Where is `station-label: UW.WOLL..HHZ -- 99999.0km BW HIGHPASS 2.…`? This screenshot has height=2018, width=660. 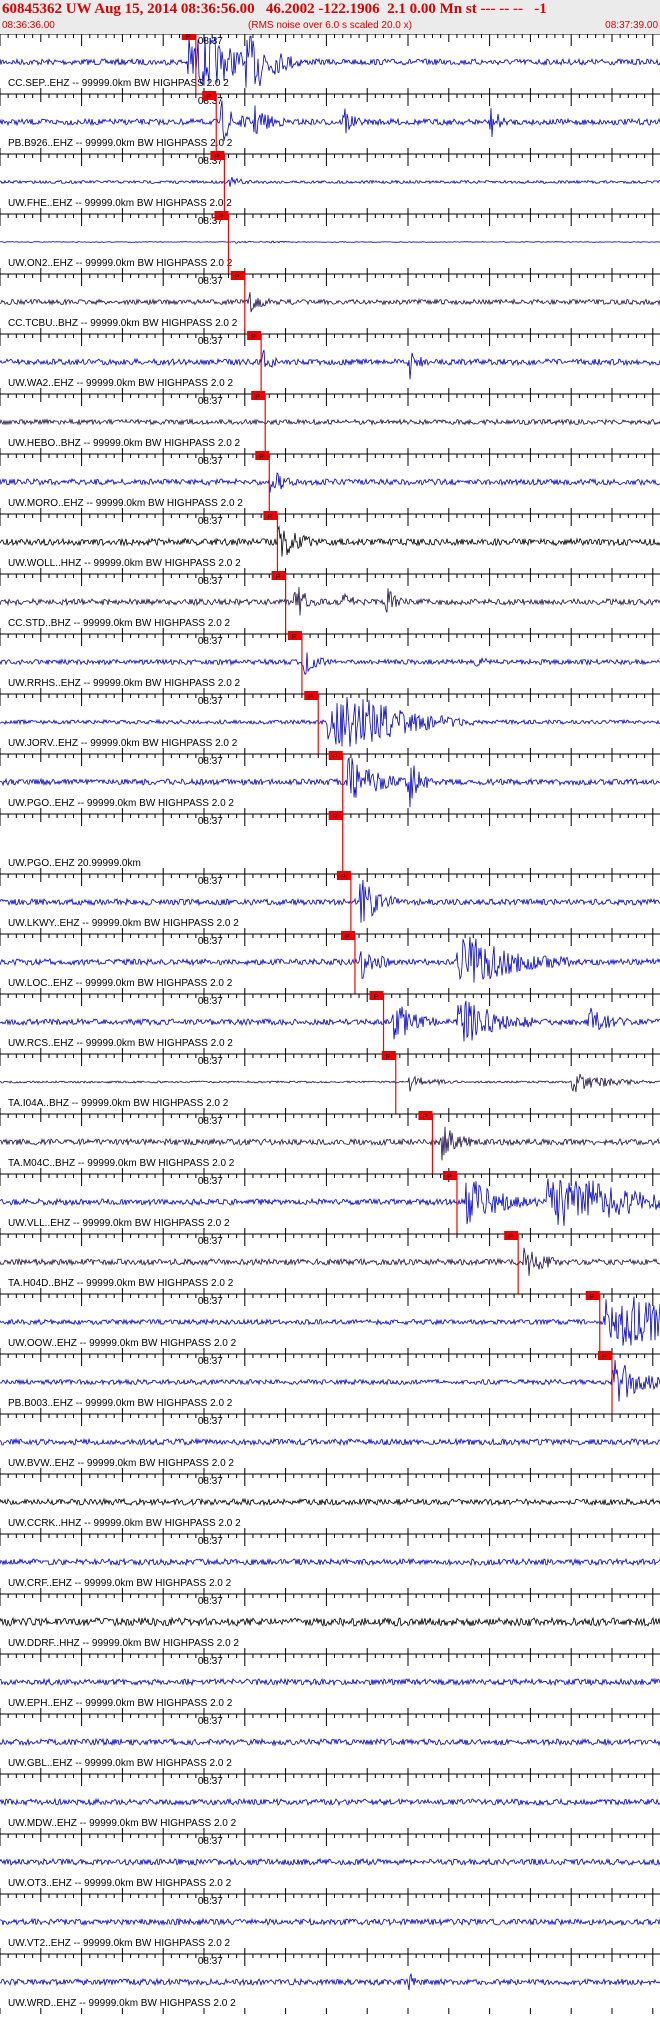 station-label: UW.WOLL..HHZ -- 99999.0km BW HIGHPASS 2.… is located at coordinates (124, 563).